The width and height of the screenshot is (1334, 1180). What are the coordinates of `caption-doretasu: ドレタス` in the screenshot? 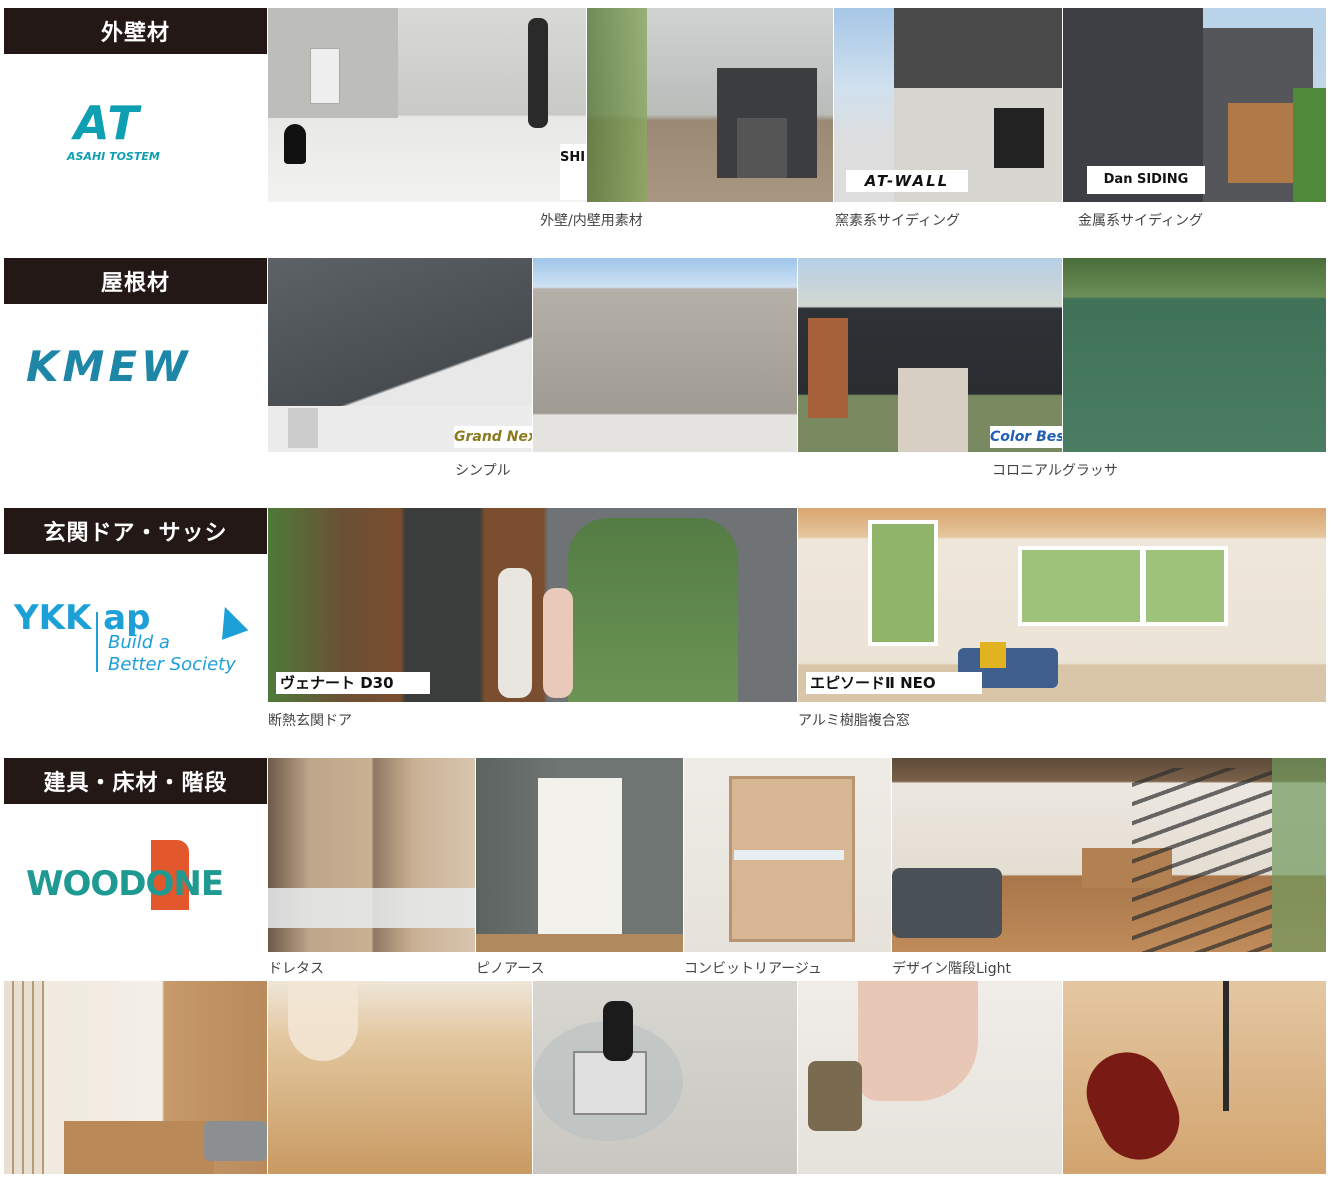 It's located at (296, 969).